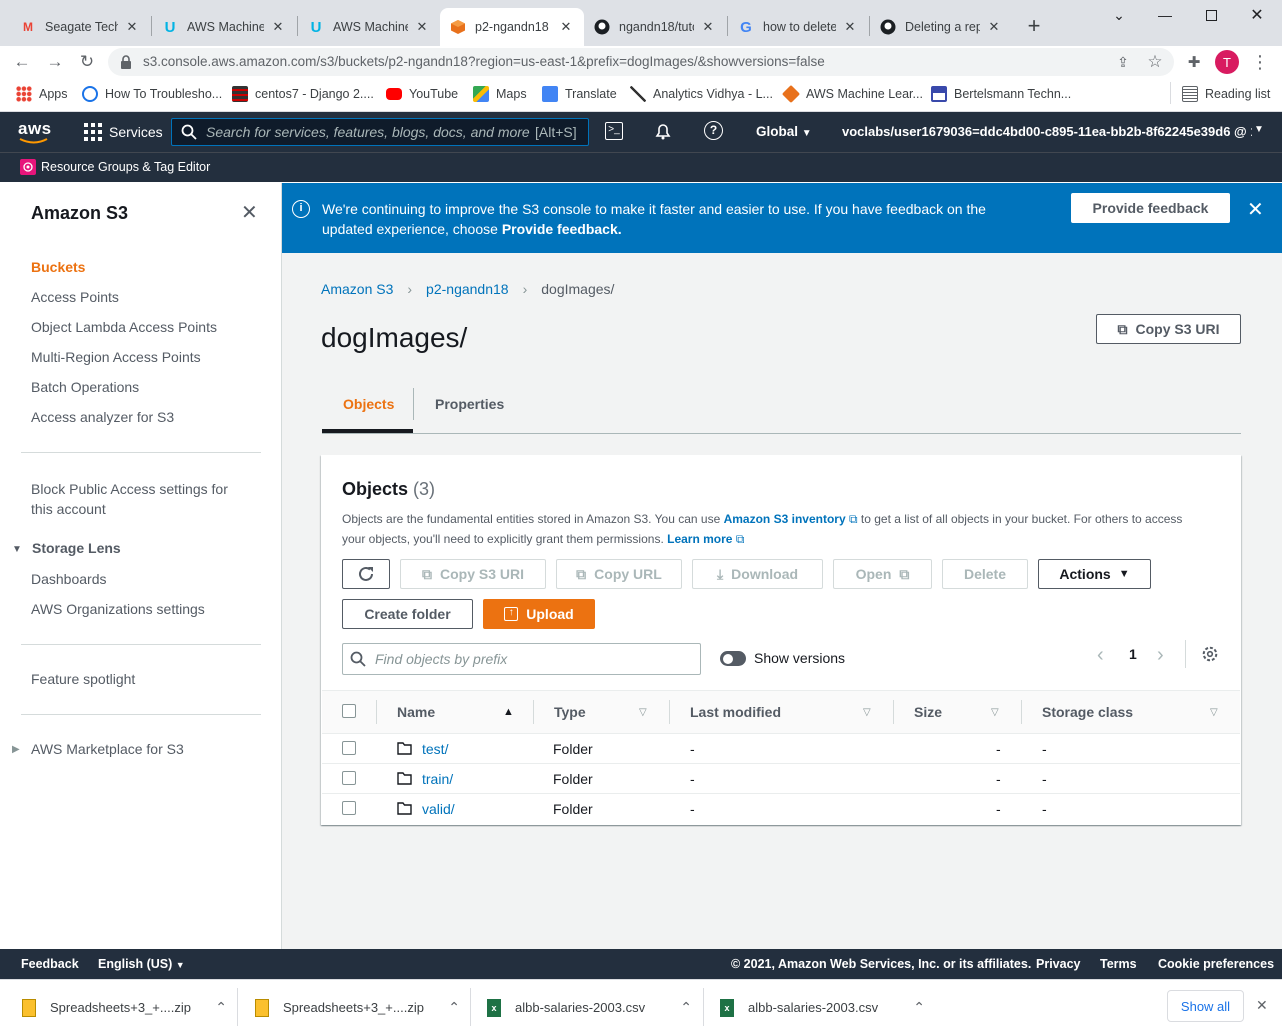 This screenshot has width=1282, height=1036. I want to click on services-grid-icon, so click(93, 132).